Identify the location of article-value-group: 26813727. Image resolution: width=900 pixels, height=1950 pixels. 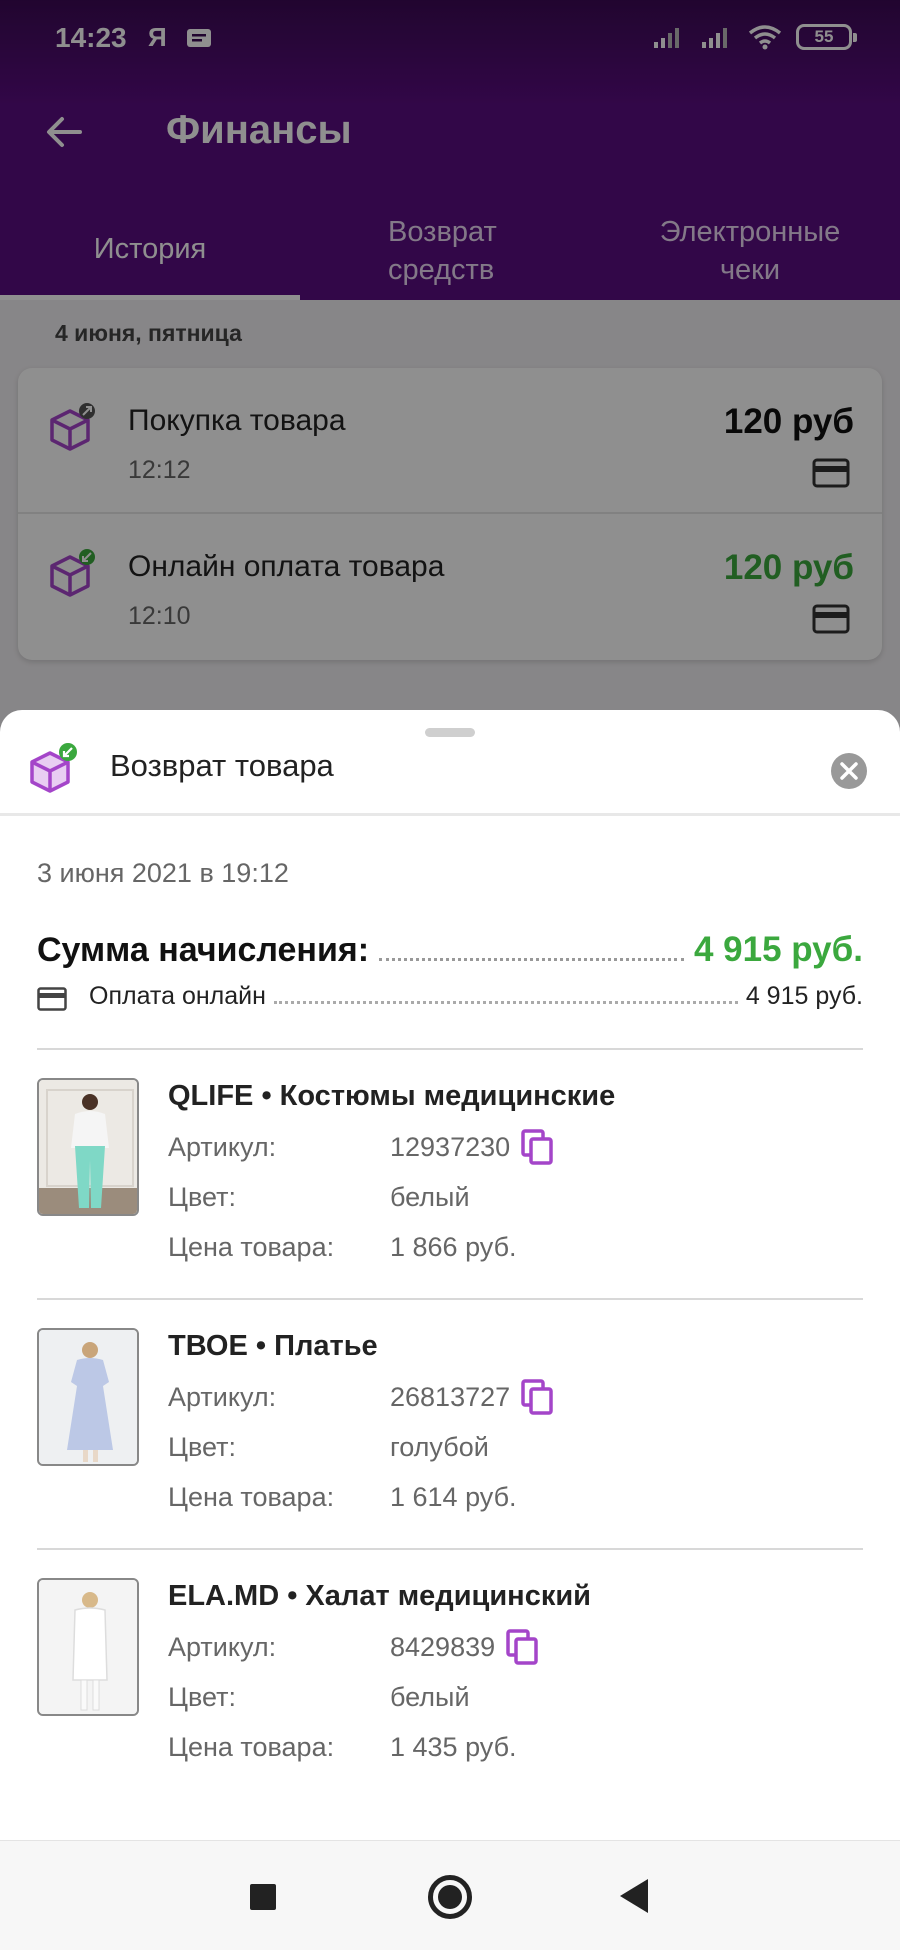
(472, 1397).